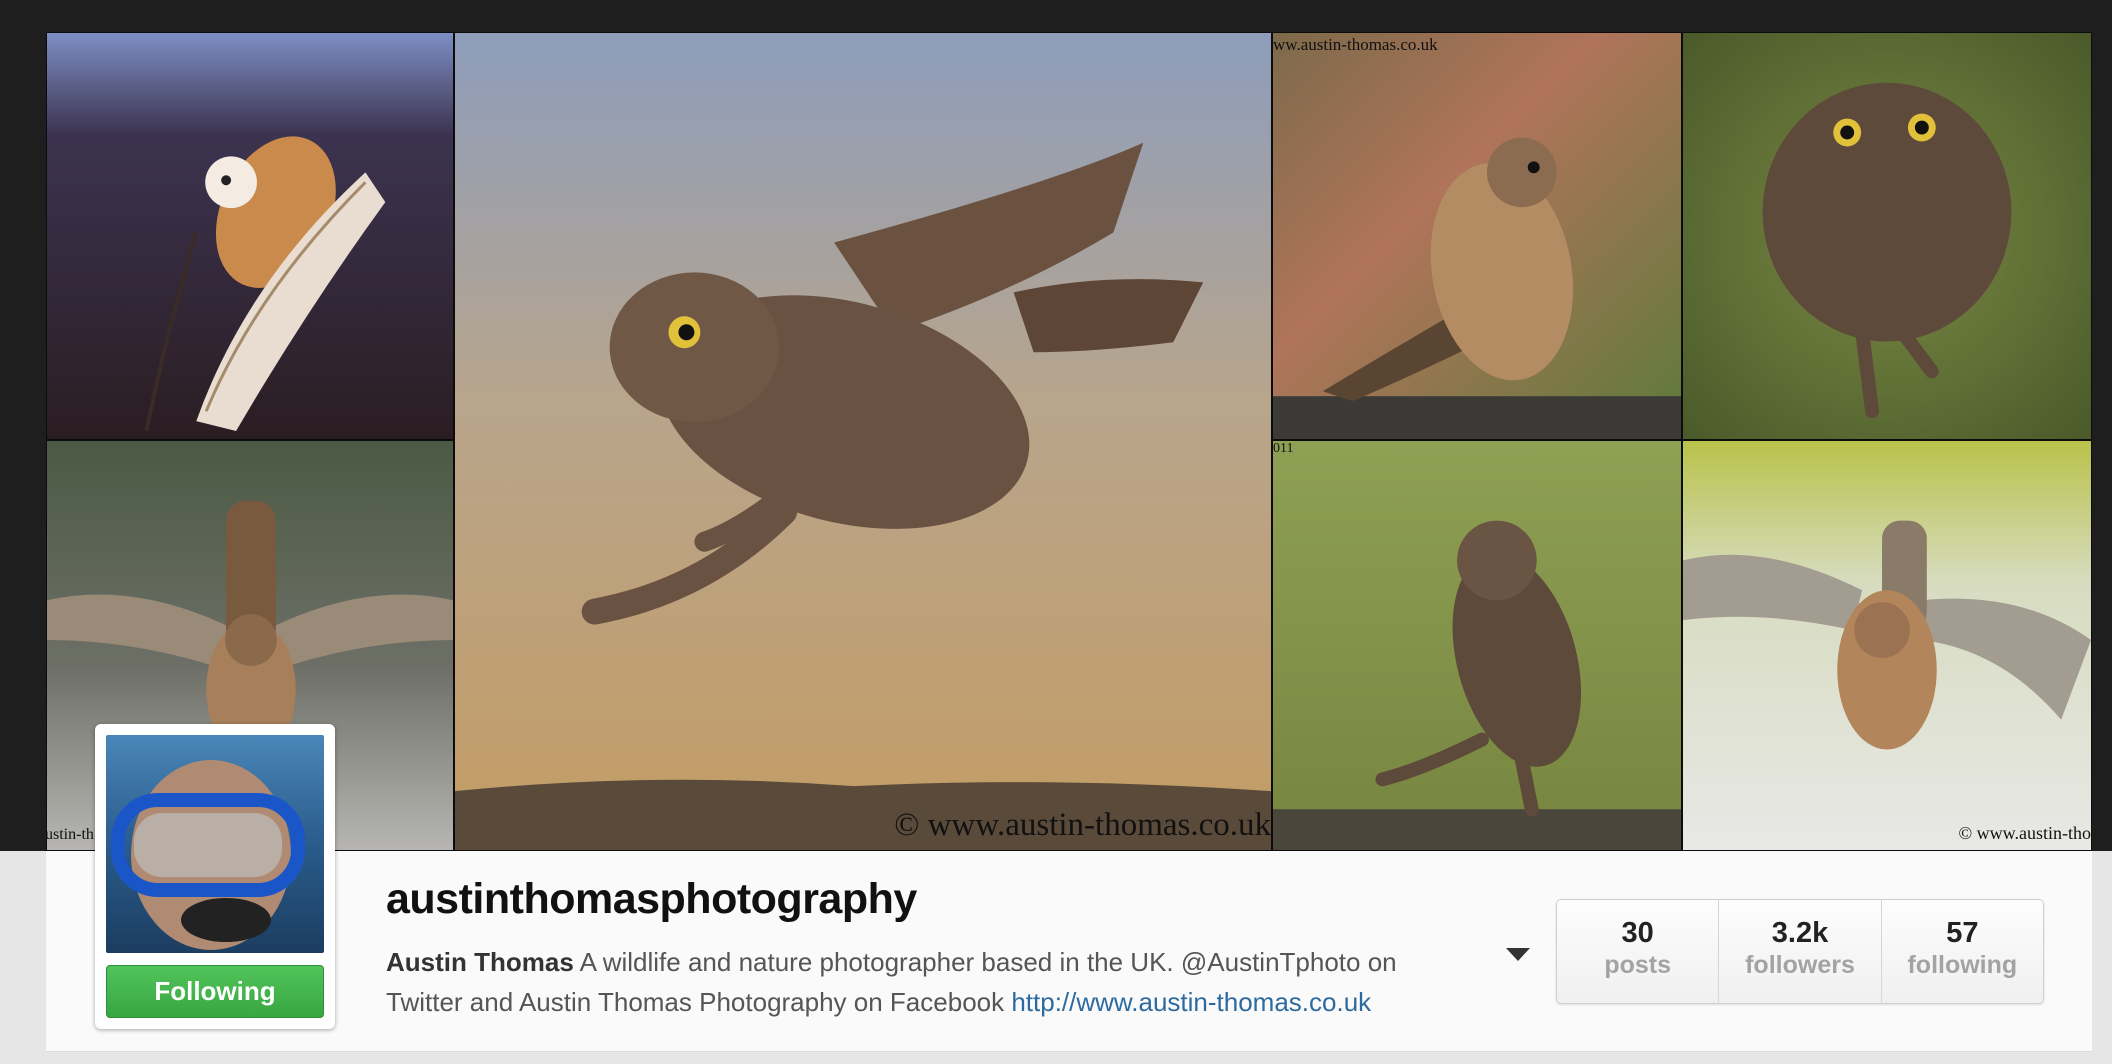  What do you see at coordinates (1800, 965) in the screenshot?
I see `stat-label: followers` at bounding box center [1800, 965].